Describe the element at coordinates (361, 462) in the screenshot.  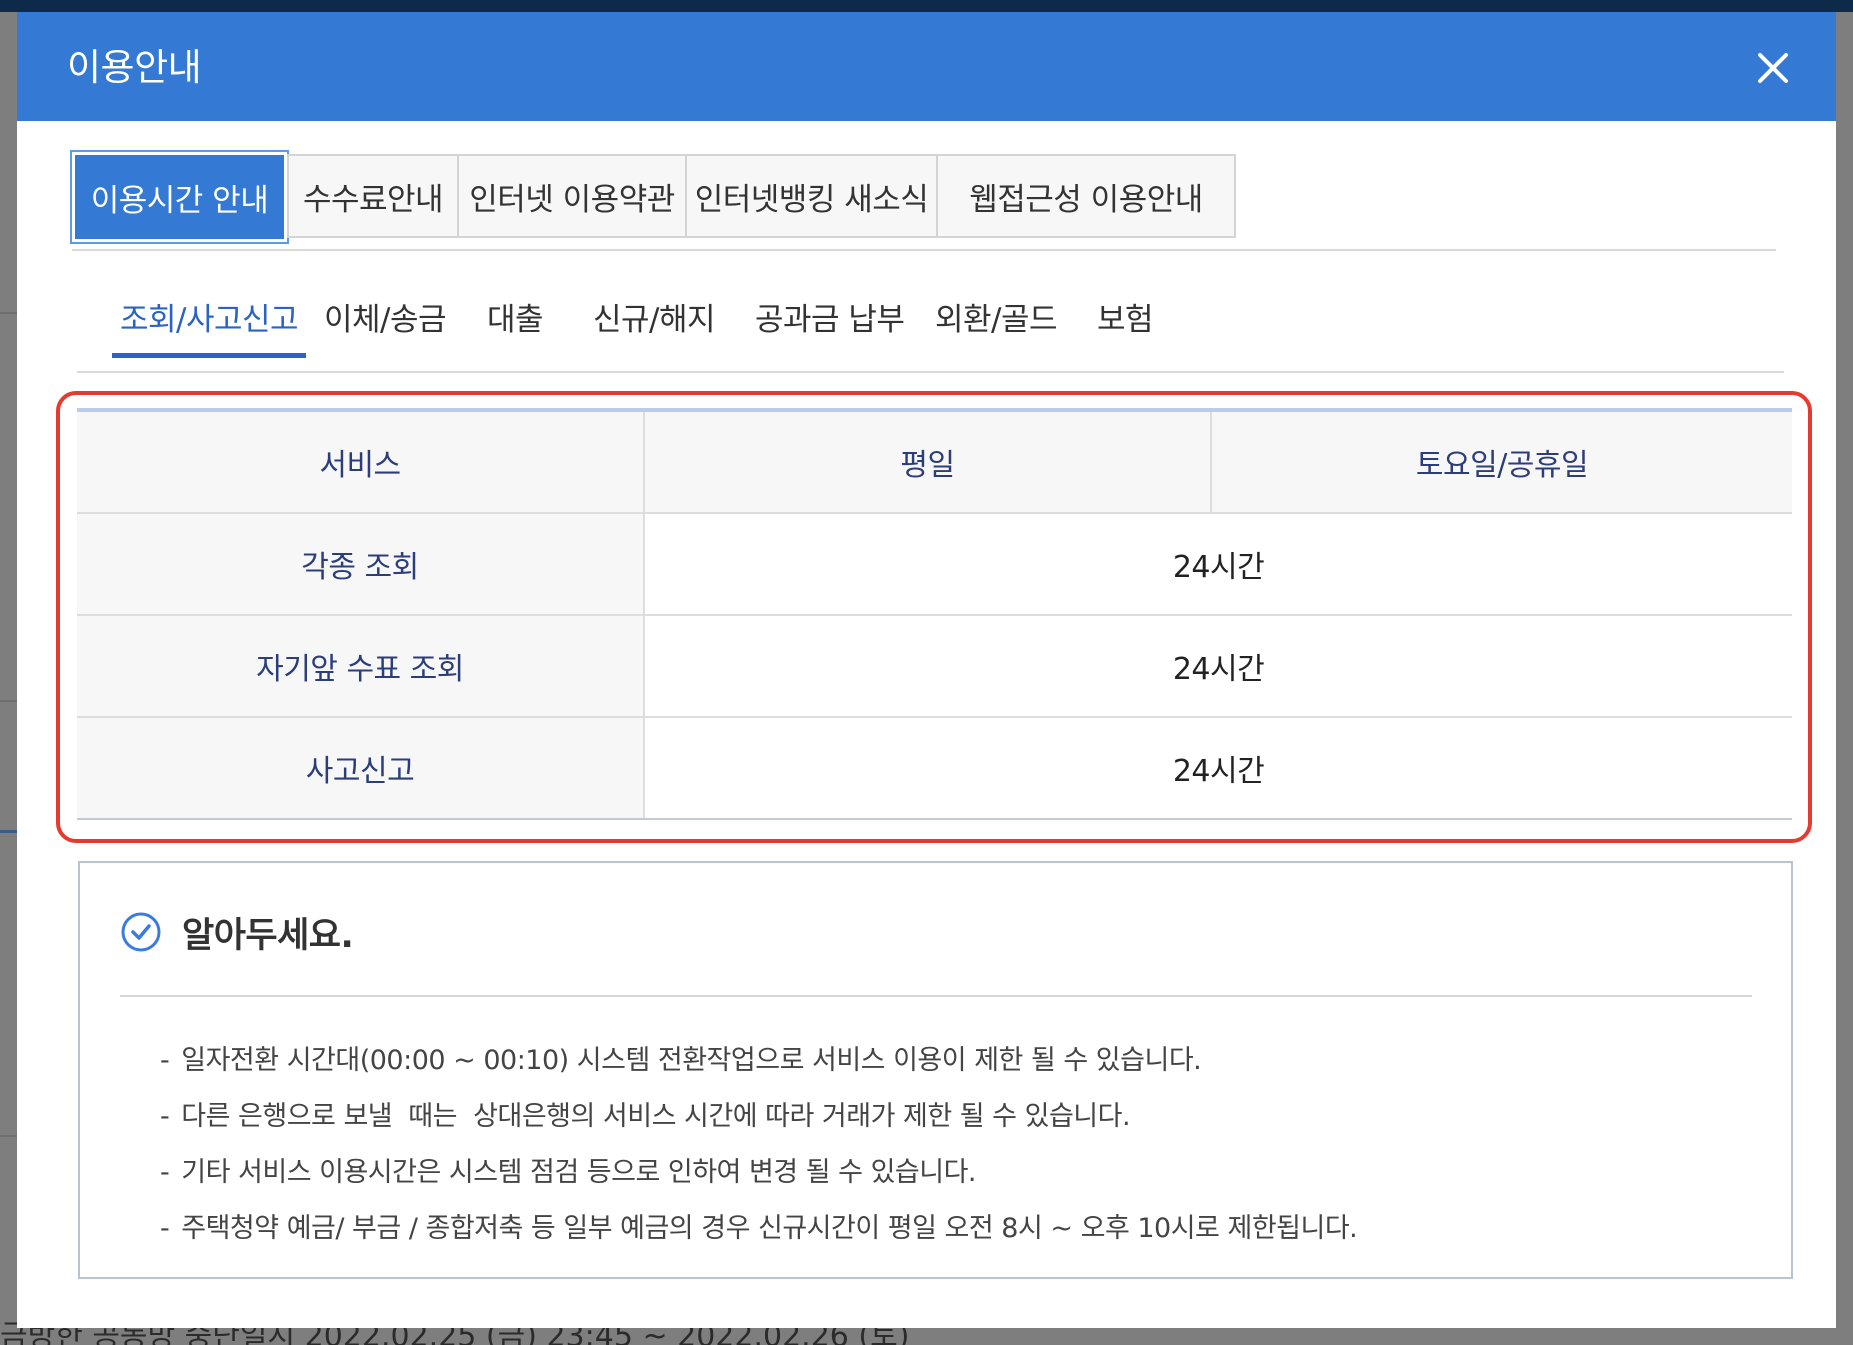
I see `column-header-service: 서비스` at that location.